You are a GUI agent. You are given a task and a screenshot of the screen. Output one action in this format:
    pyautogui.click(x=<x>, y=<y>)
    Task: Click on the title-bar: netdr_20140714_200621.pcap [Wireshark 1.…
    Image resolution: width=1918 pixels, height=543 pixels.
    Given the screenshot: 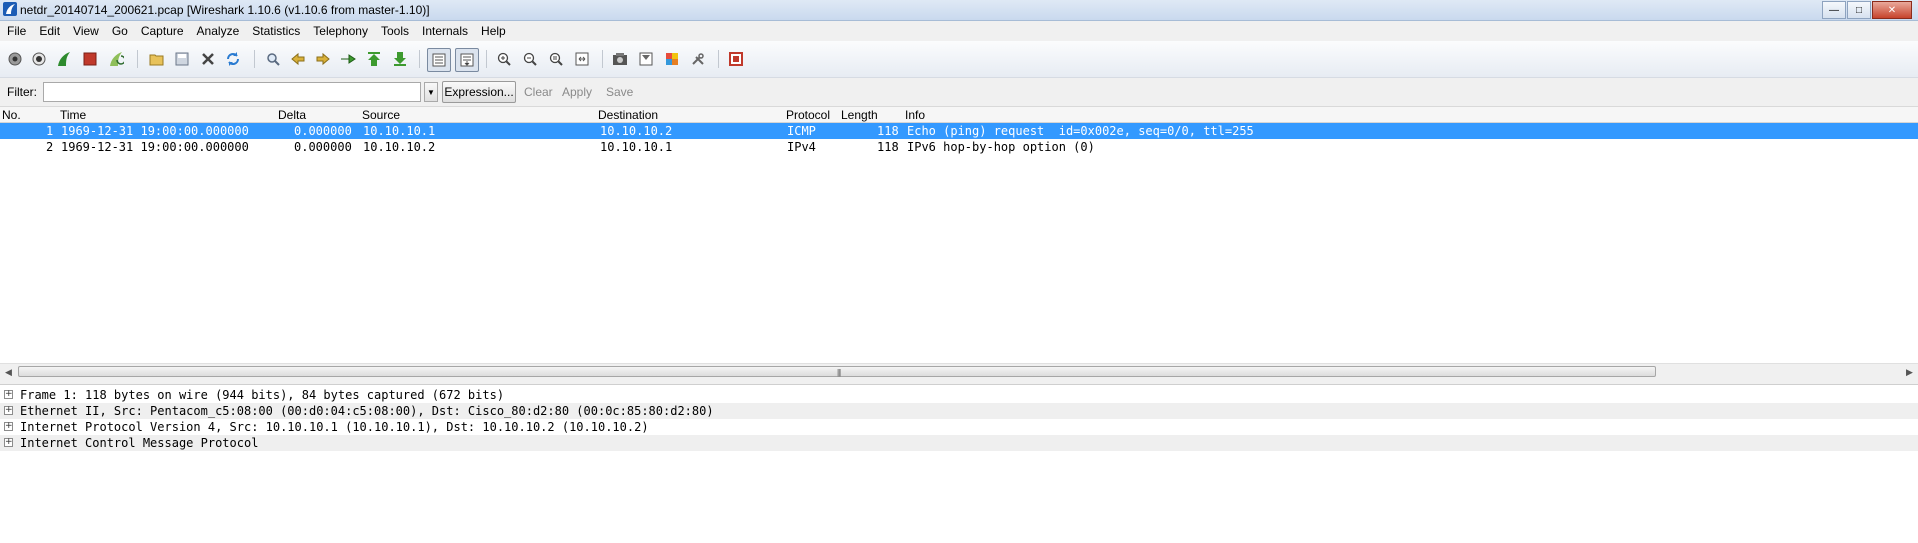 What is the action you would take?
    pyautogui.click(x=959, y=10)
    